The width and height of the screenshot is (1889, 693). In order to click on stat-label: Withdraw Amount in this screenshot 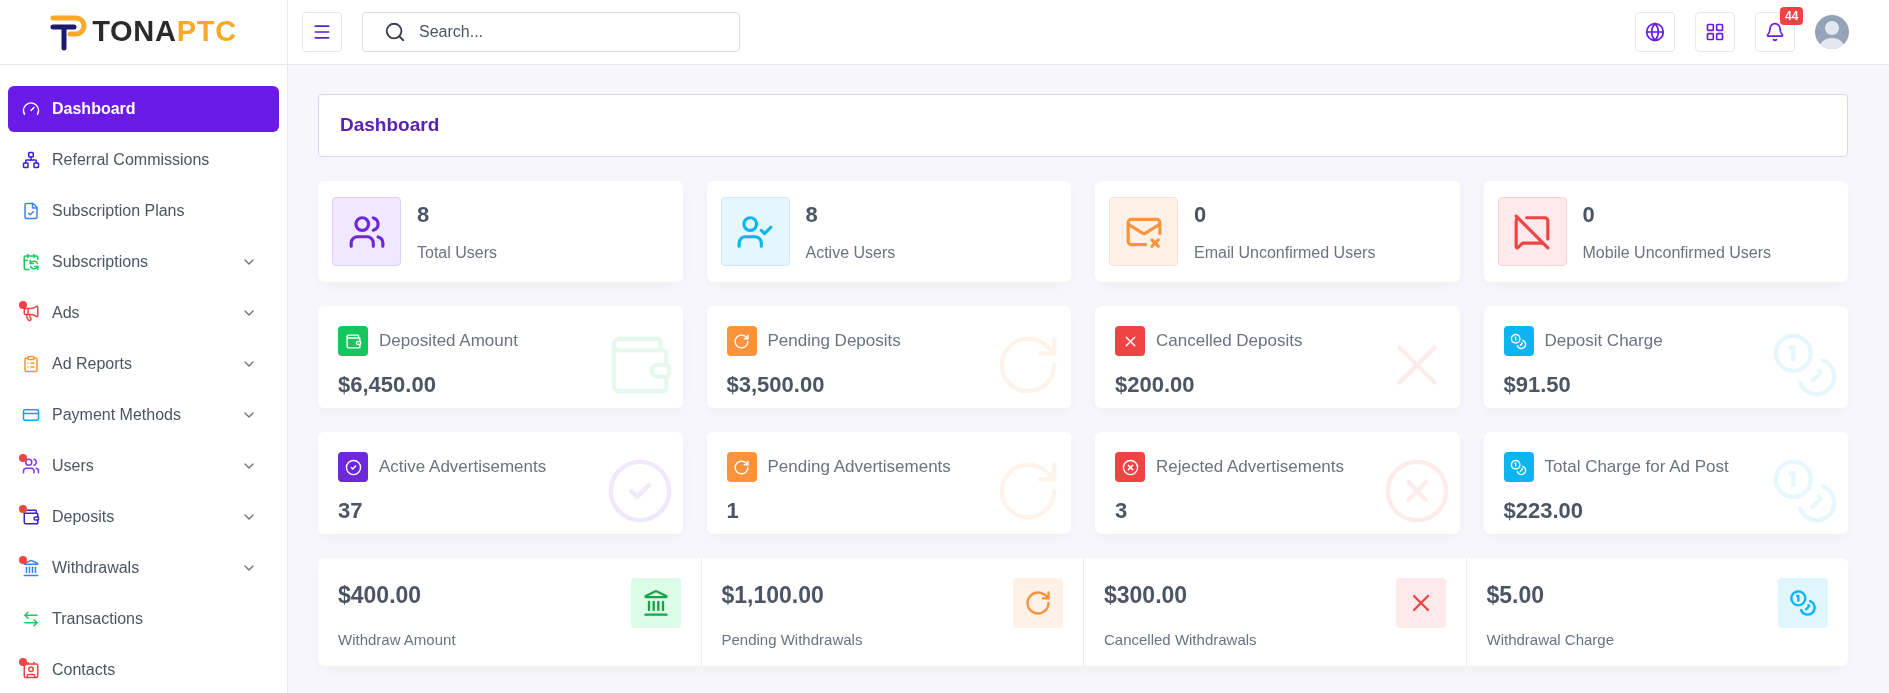, I will do `click(397, 639)`.